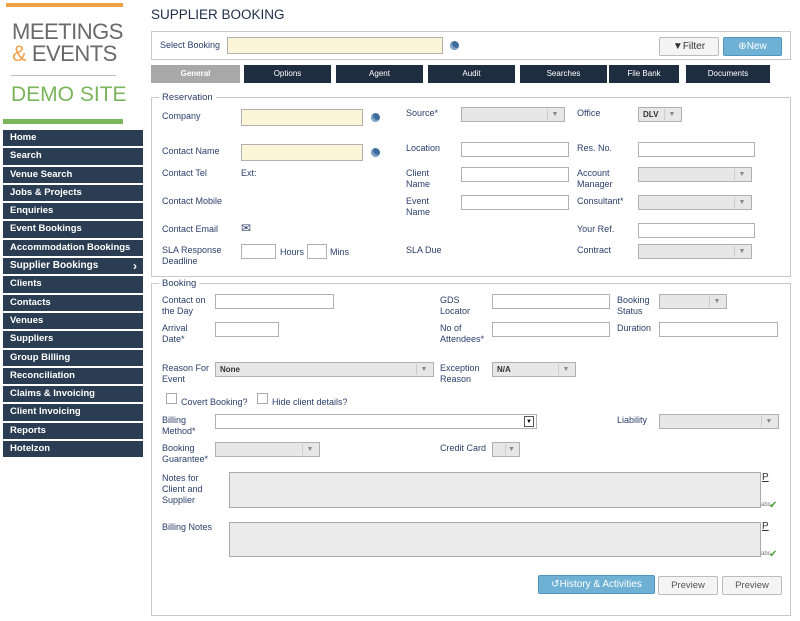 The height and width of the screenshot is (621, 800). I want to click on duration-input, so click(718, 329).